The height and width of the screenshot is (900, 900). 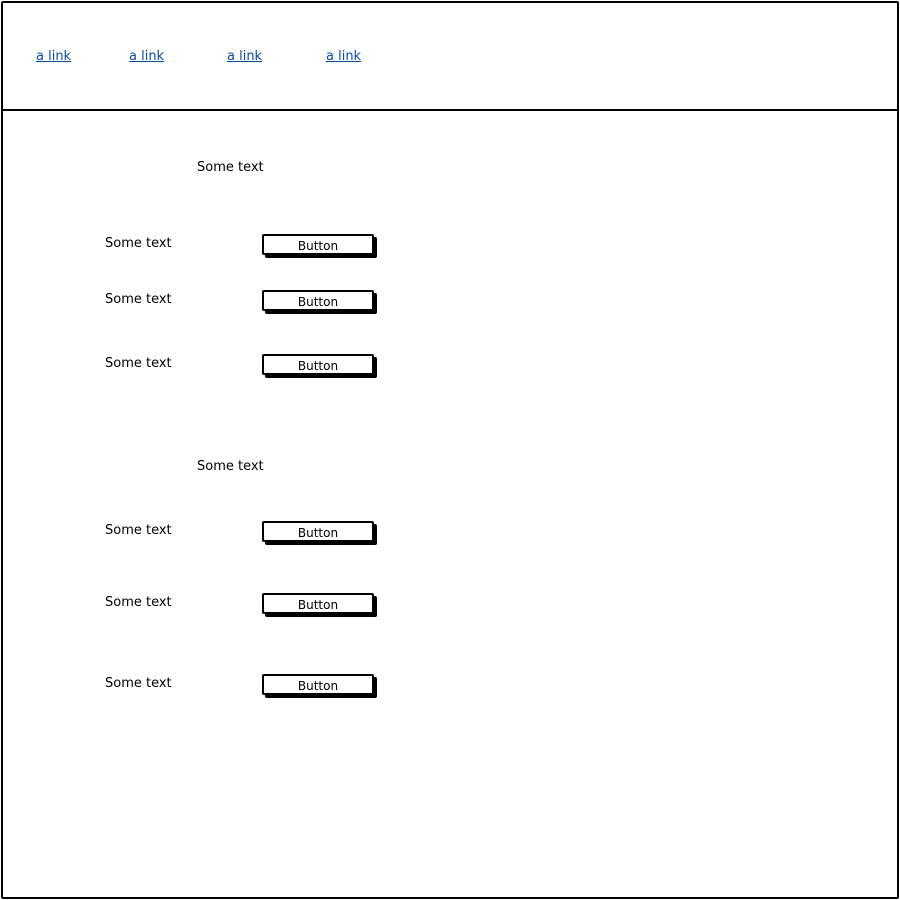 I want to click on section-2-title: Some text, so click(x=230, y=466).